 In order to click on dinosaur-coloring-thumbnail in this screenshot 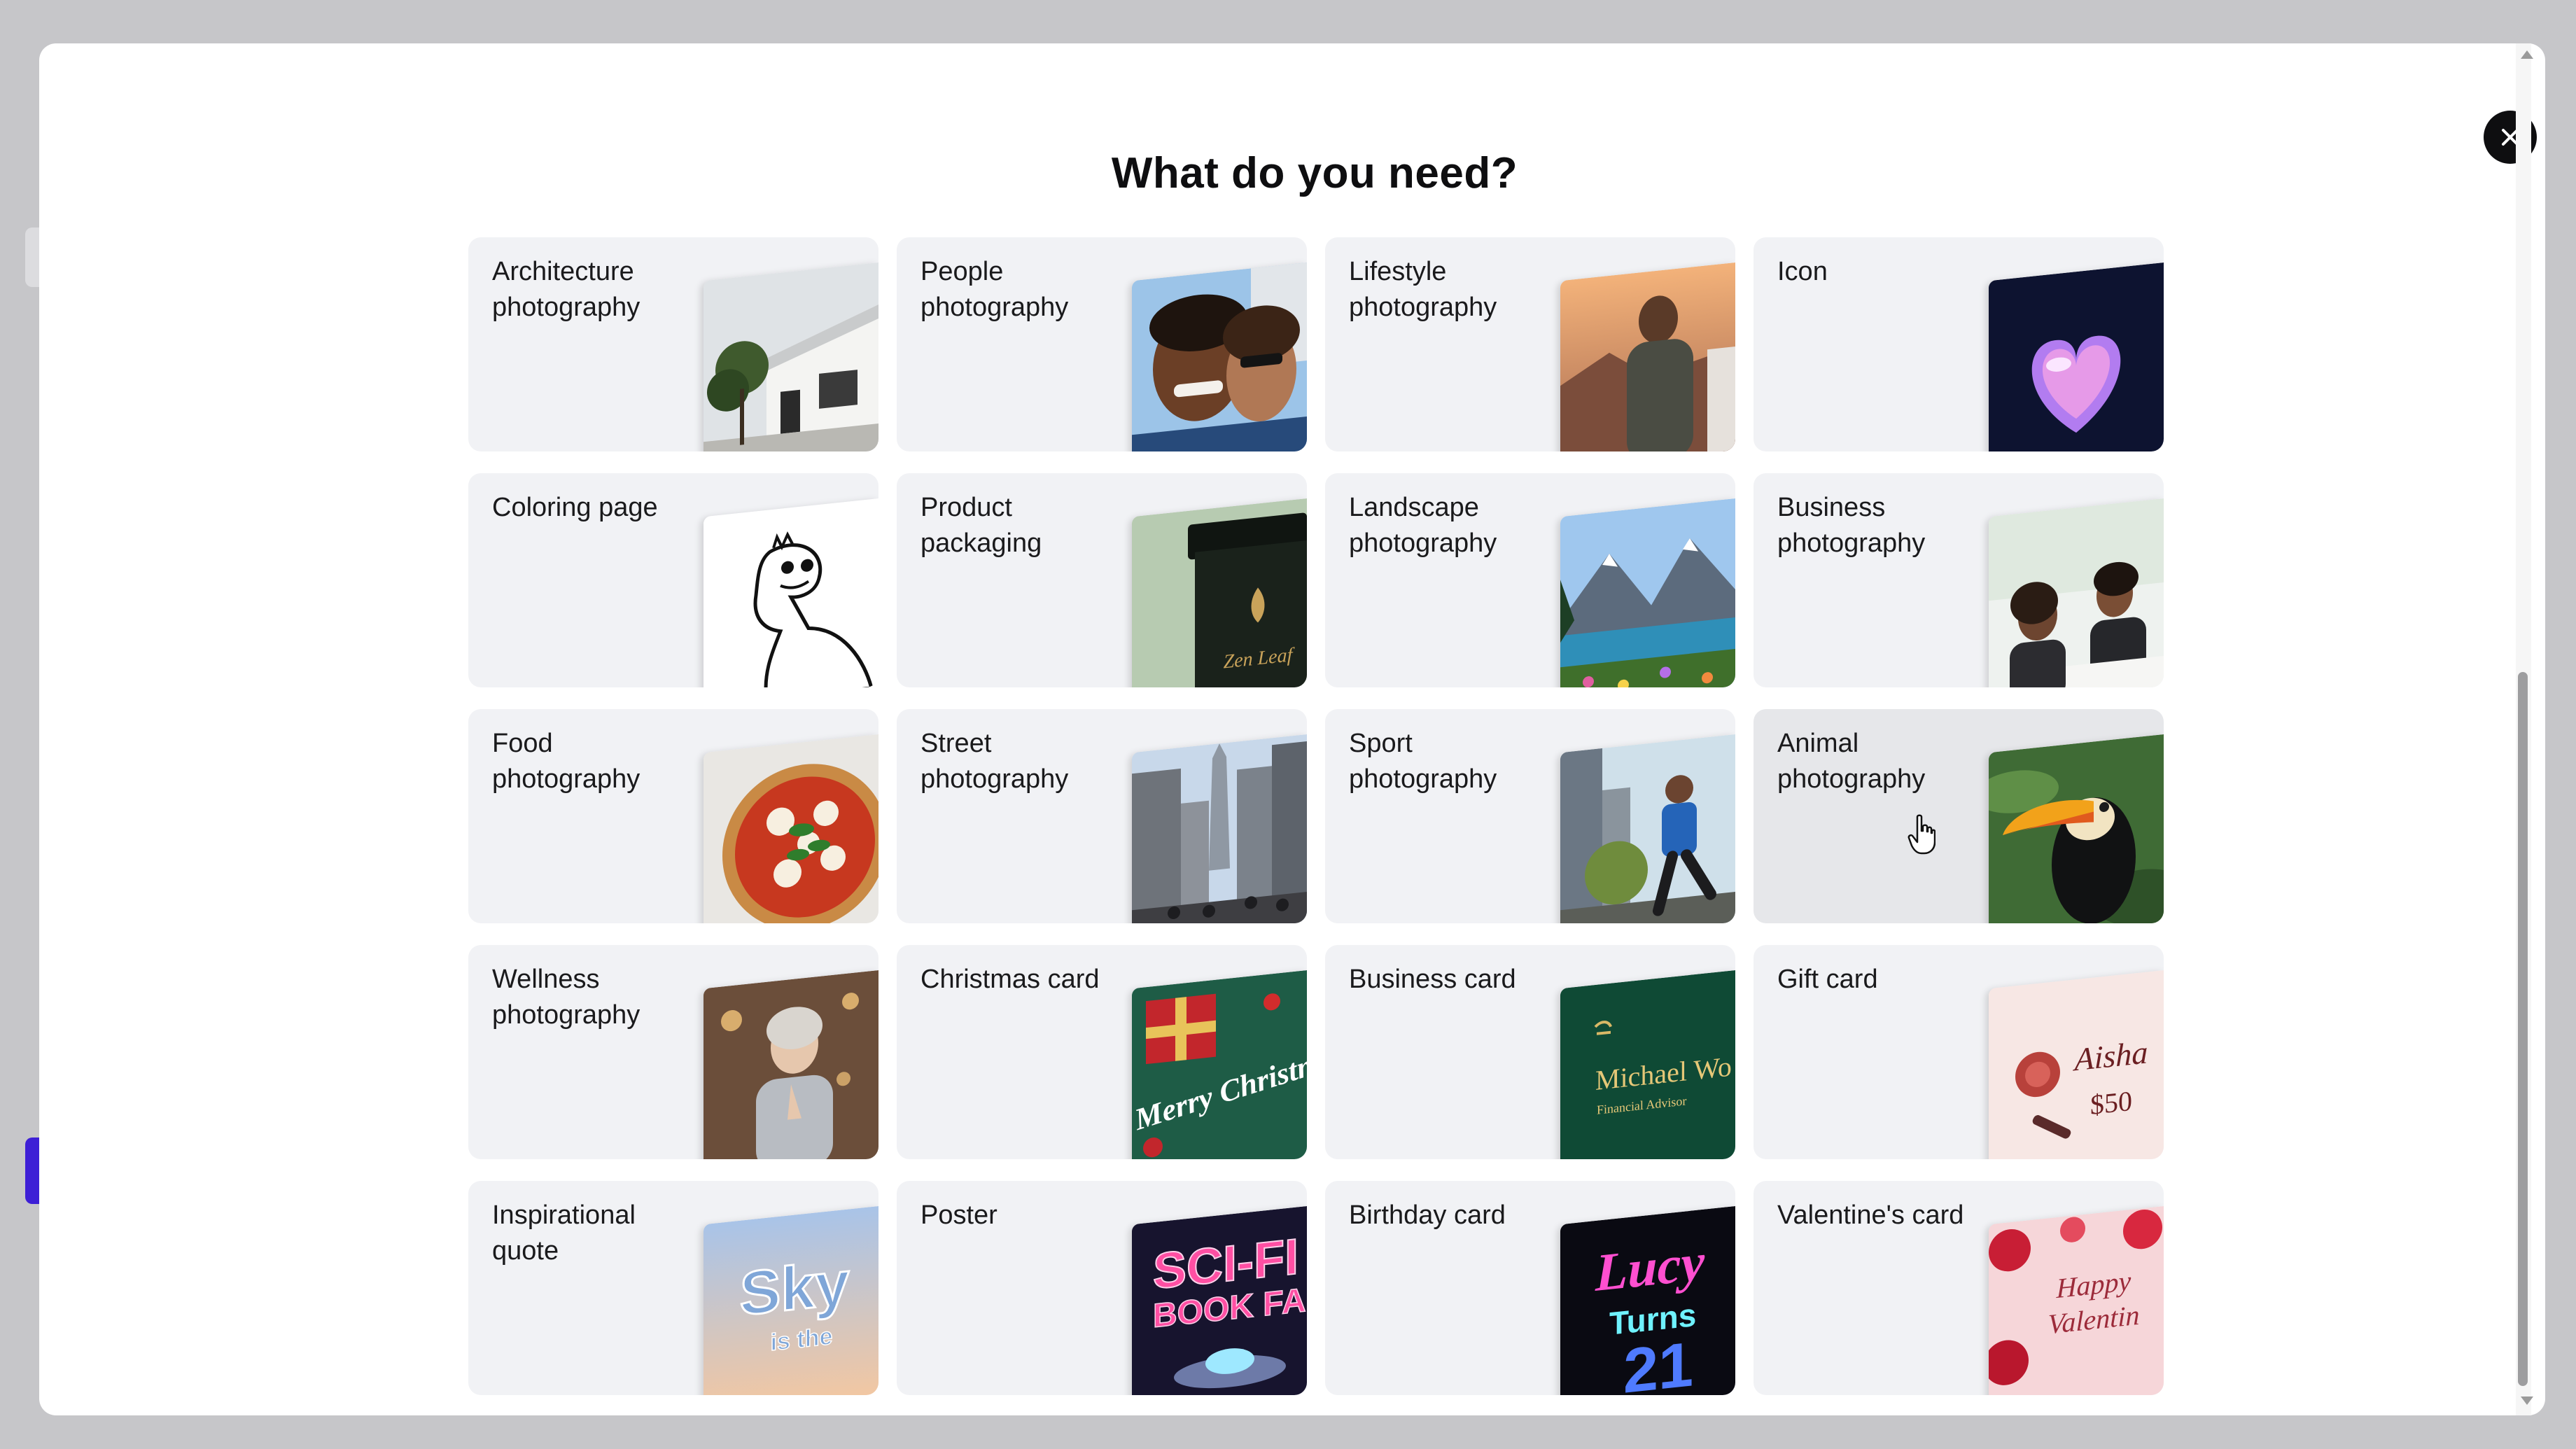, I will do `click(791, 592)`.